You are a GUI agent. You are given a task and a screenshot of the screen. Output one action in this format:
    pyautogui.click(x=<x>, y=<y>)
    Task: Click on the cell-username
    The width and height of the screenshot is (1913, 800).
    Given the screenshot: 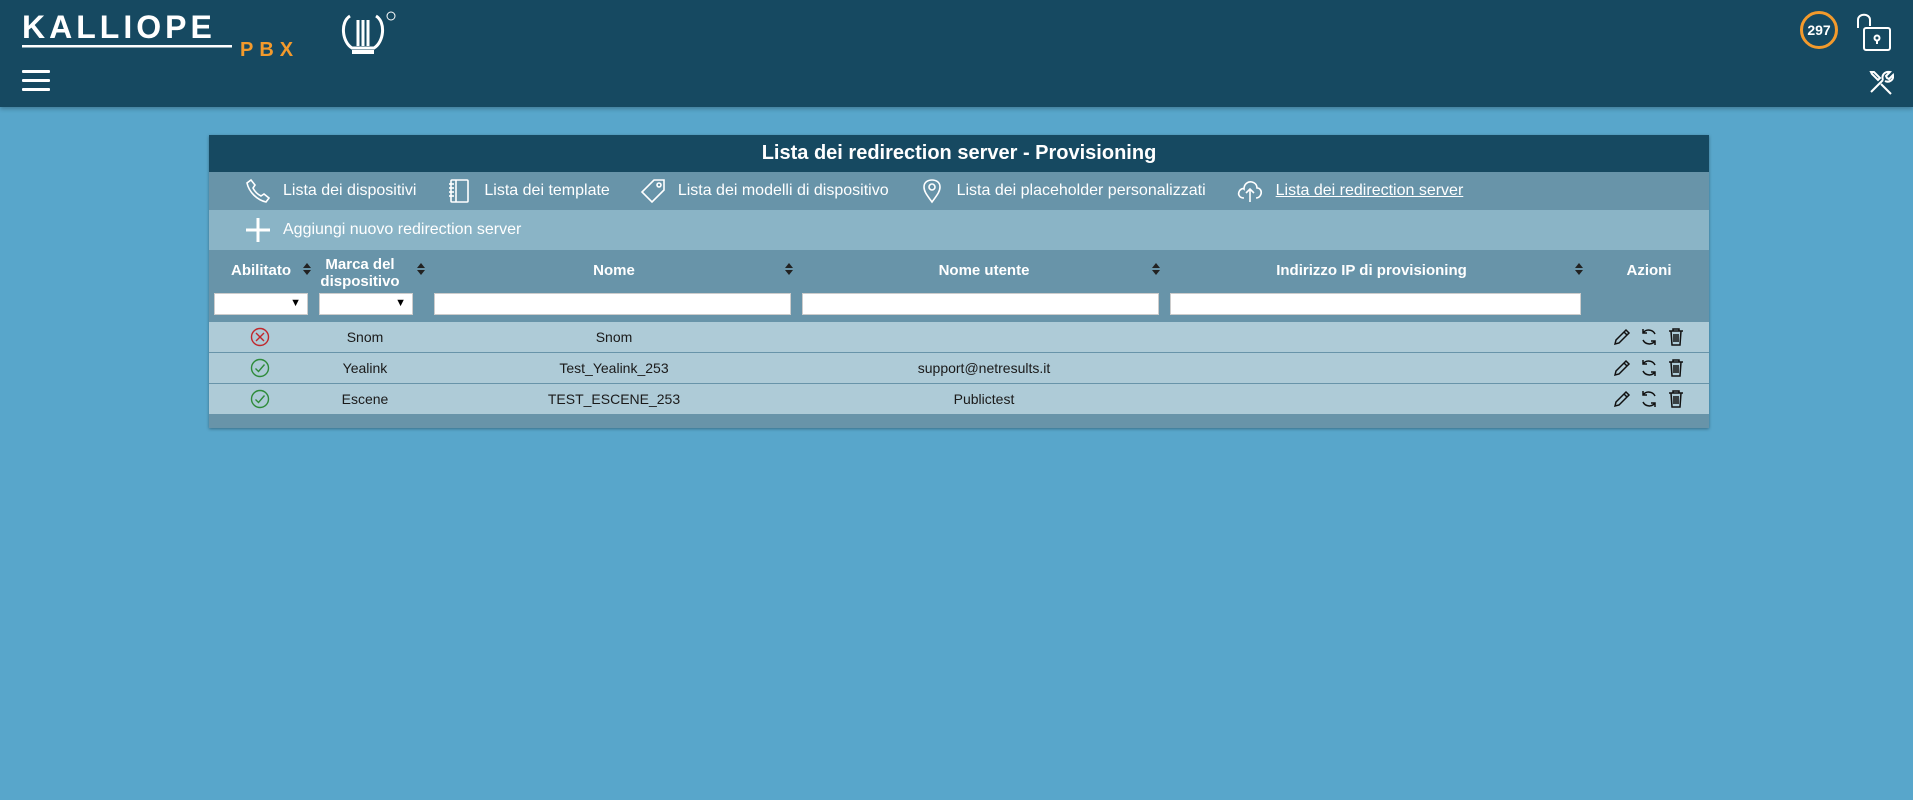 What is the action you would take?
    pyautogui.click(x=984, y=337)
    